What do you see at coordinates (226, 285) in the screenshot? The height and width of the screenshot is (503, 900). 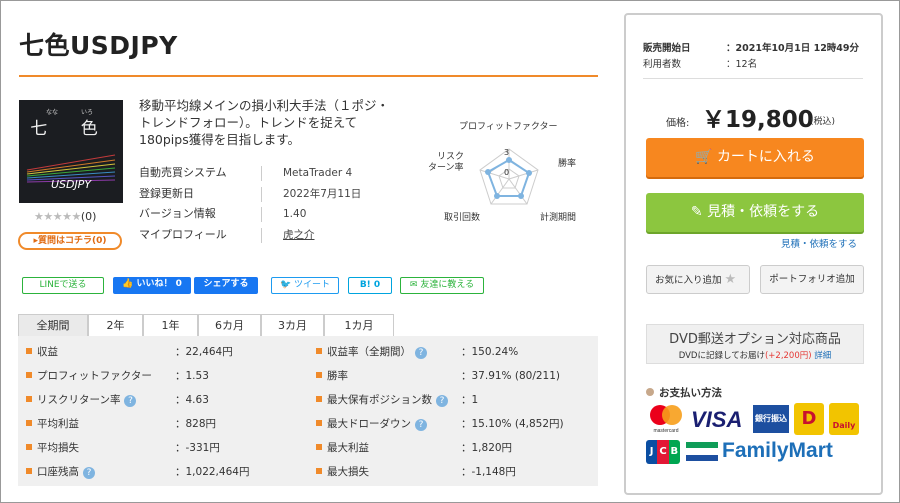 I see `facebook-share-button: シェアする` at bounding box center [226, 285].